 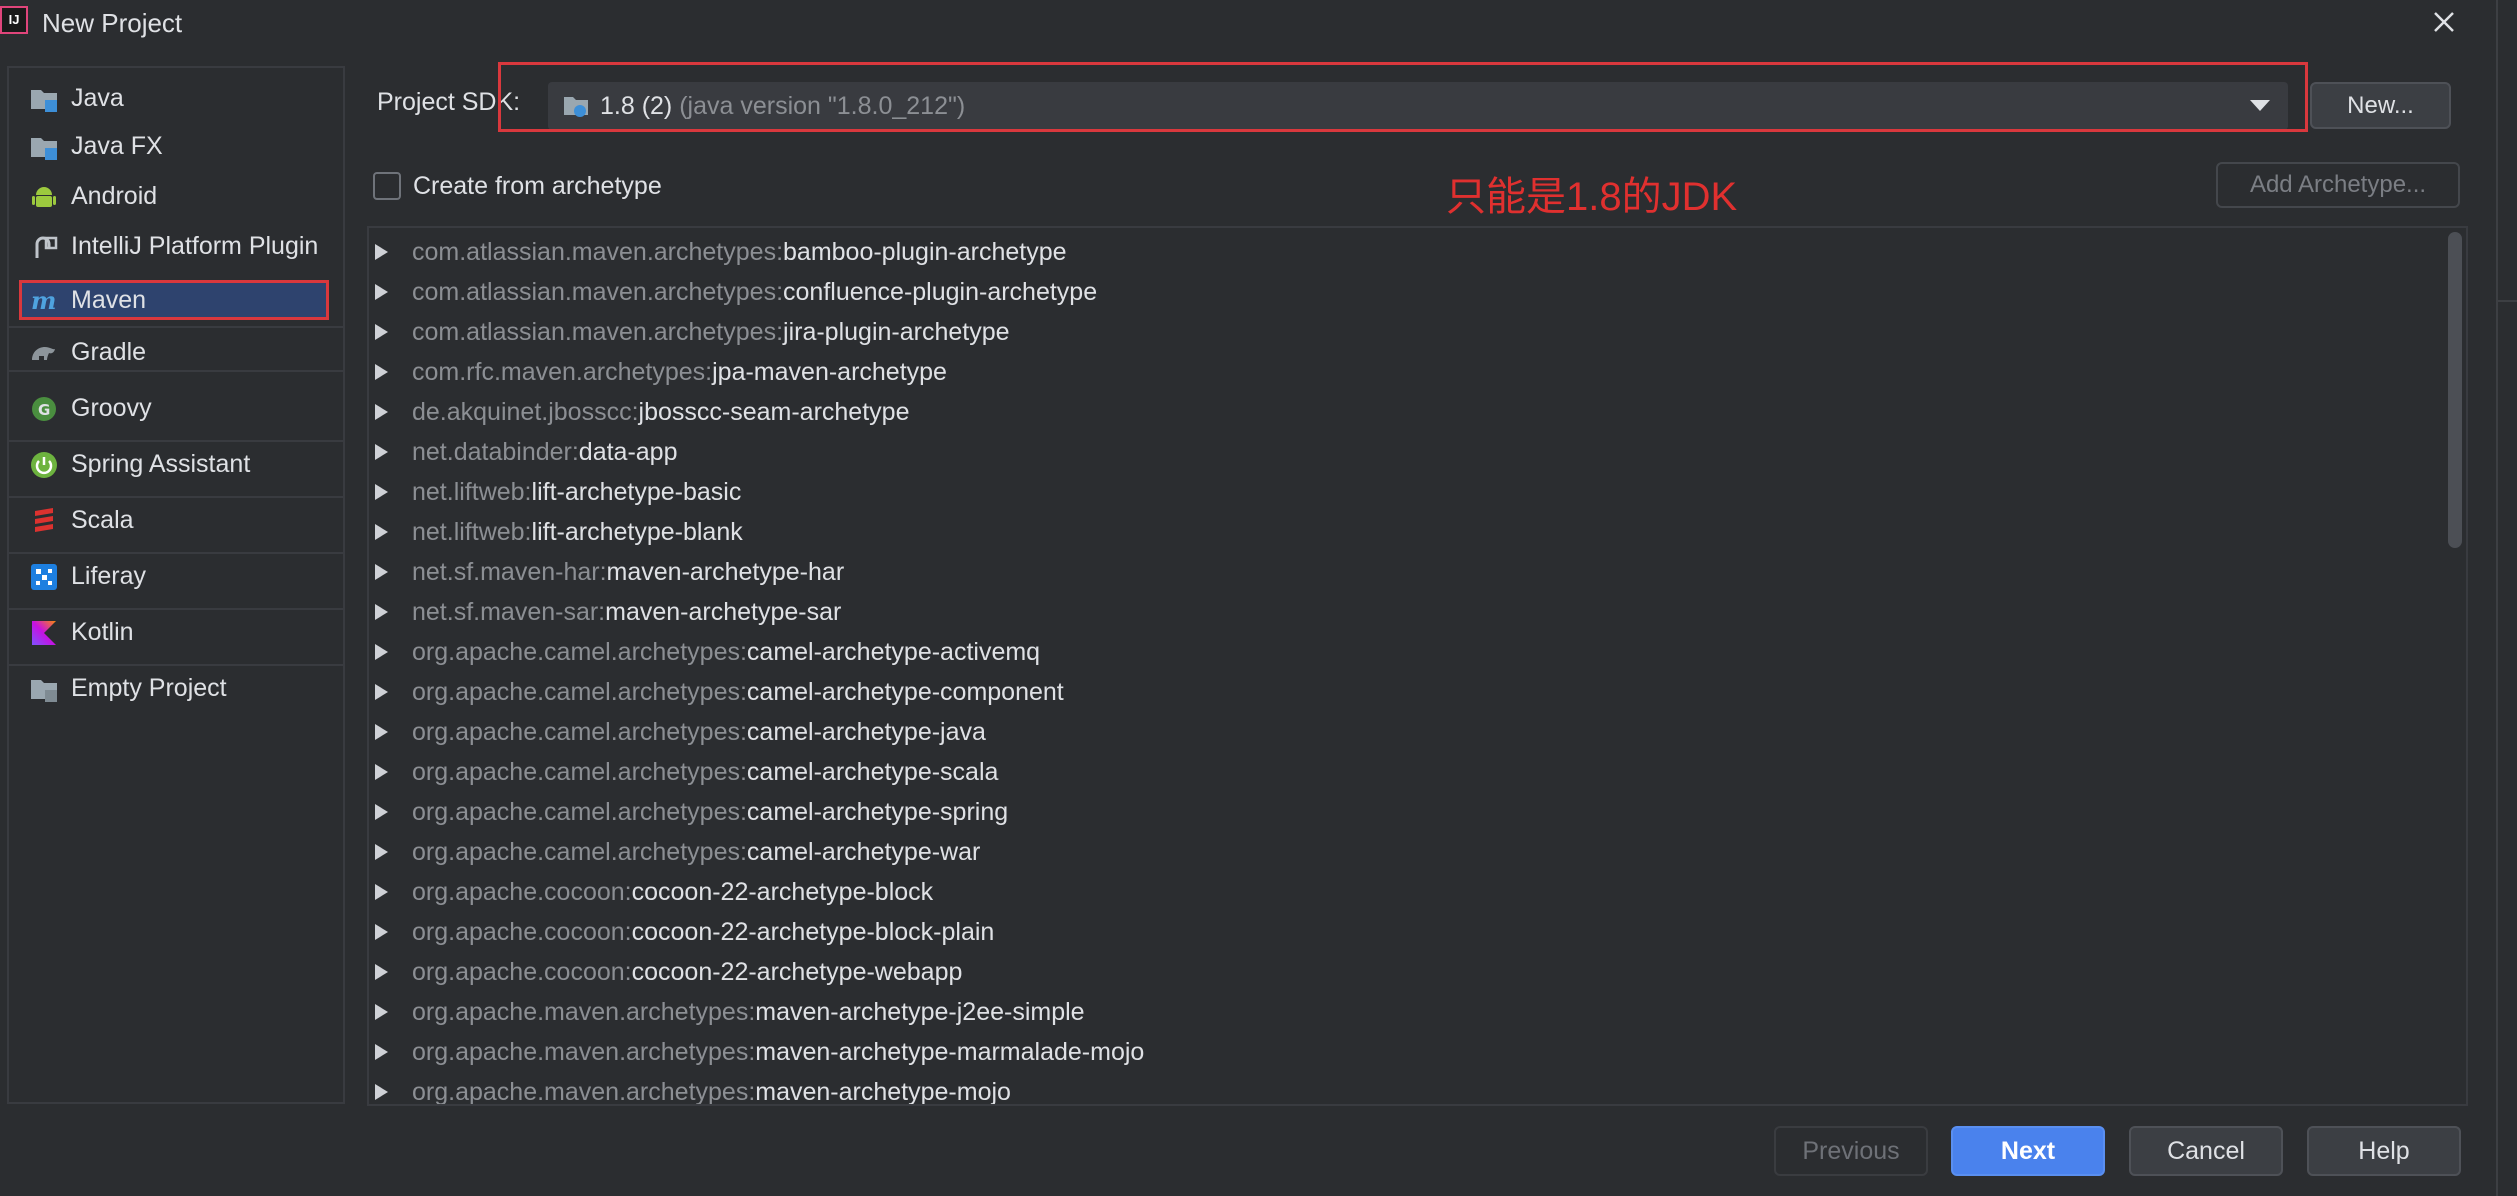 What do you see at coordinates (782, 892) in the screenshot?
I see `archetype-artifact: cocoon-22-archetype-block` at bounding box center [782, 892].